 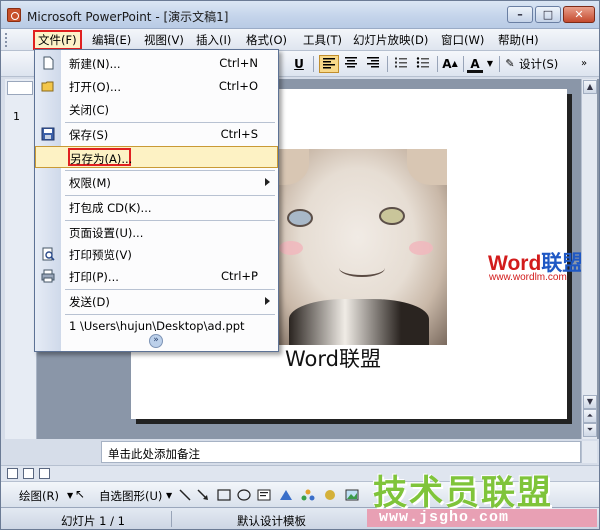 I want to click on slide-sorter-view-icon, so click(x=28, y=473).